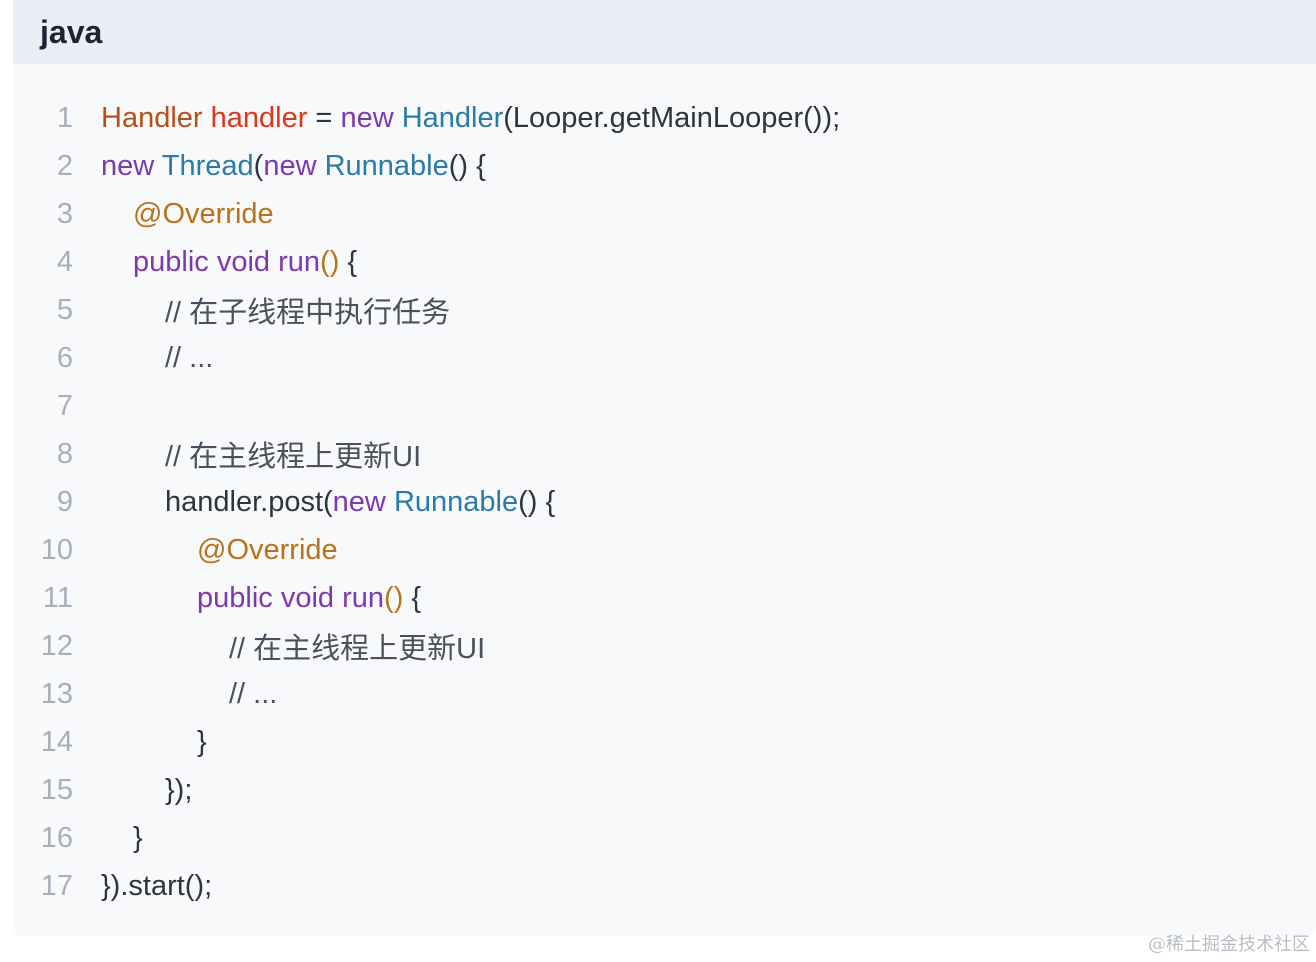  What do you see at coordinates (664, 790) in the screenshot?
I see `code-line: 15});` at bounding box center [664, 790].